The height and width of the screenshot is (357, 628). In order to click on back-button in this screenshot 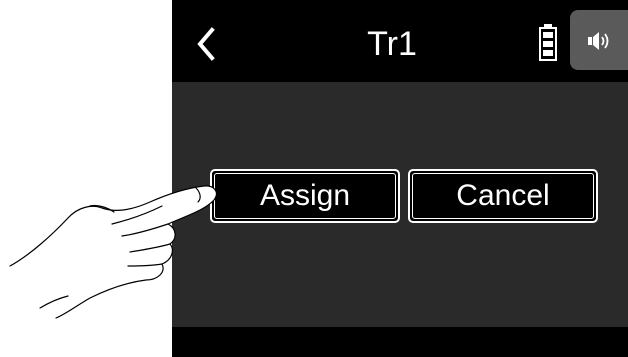, I will do `click(208, 44)`.